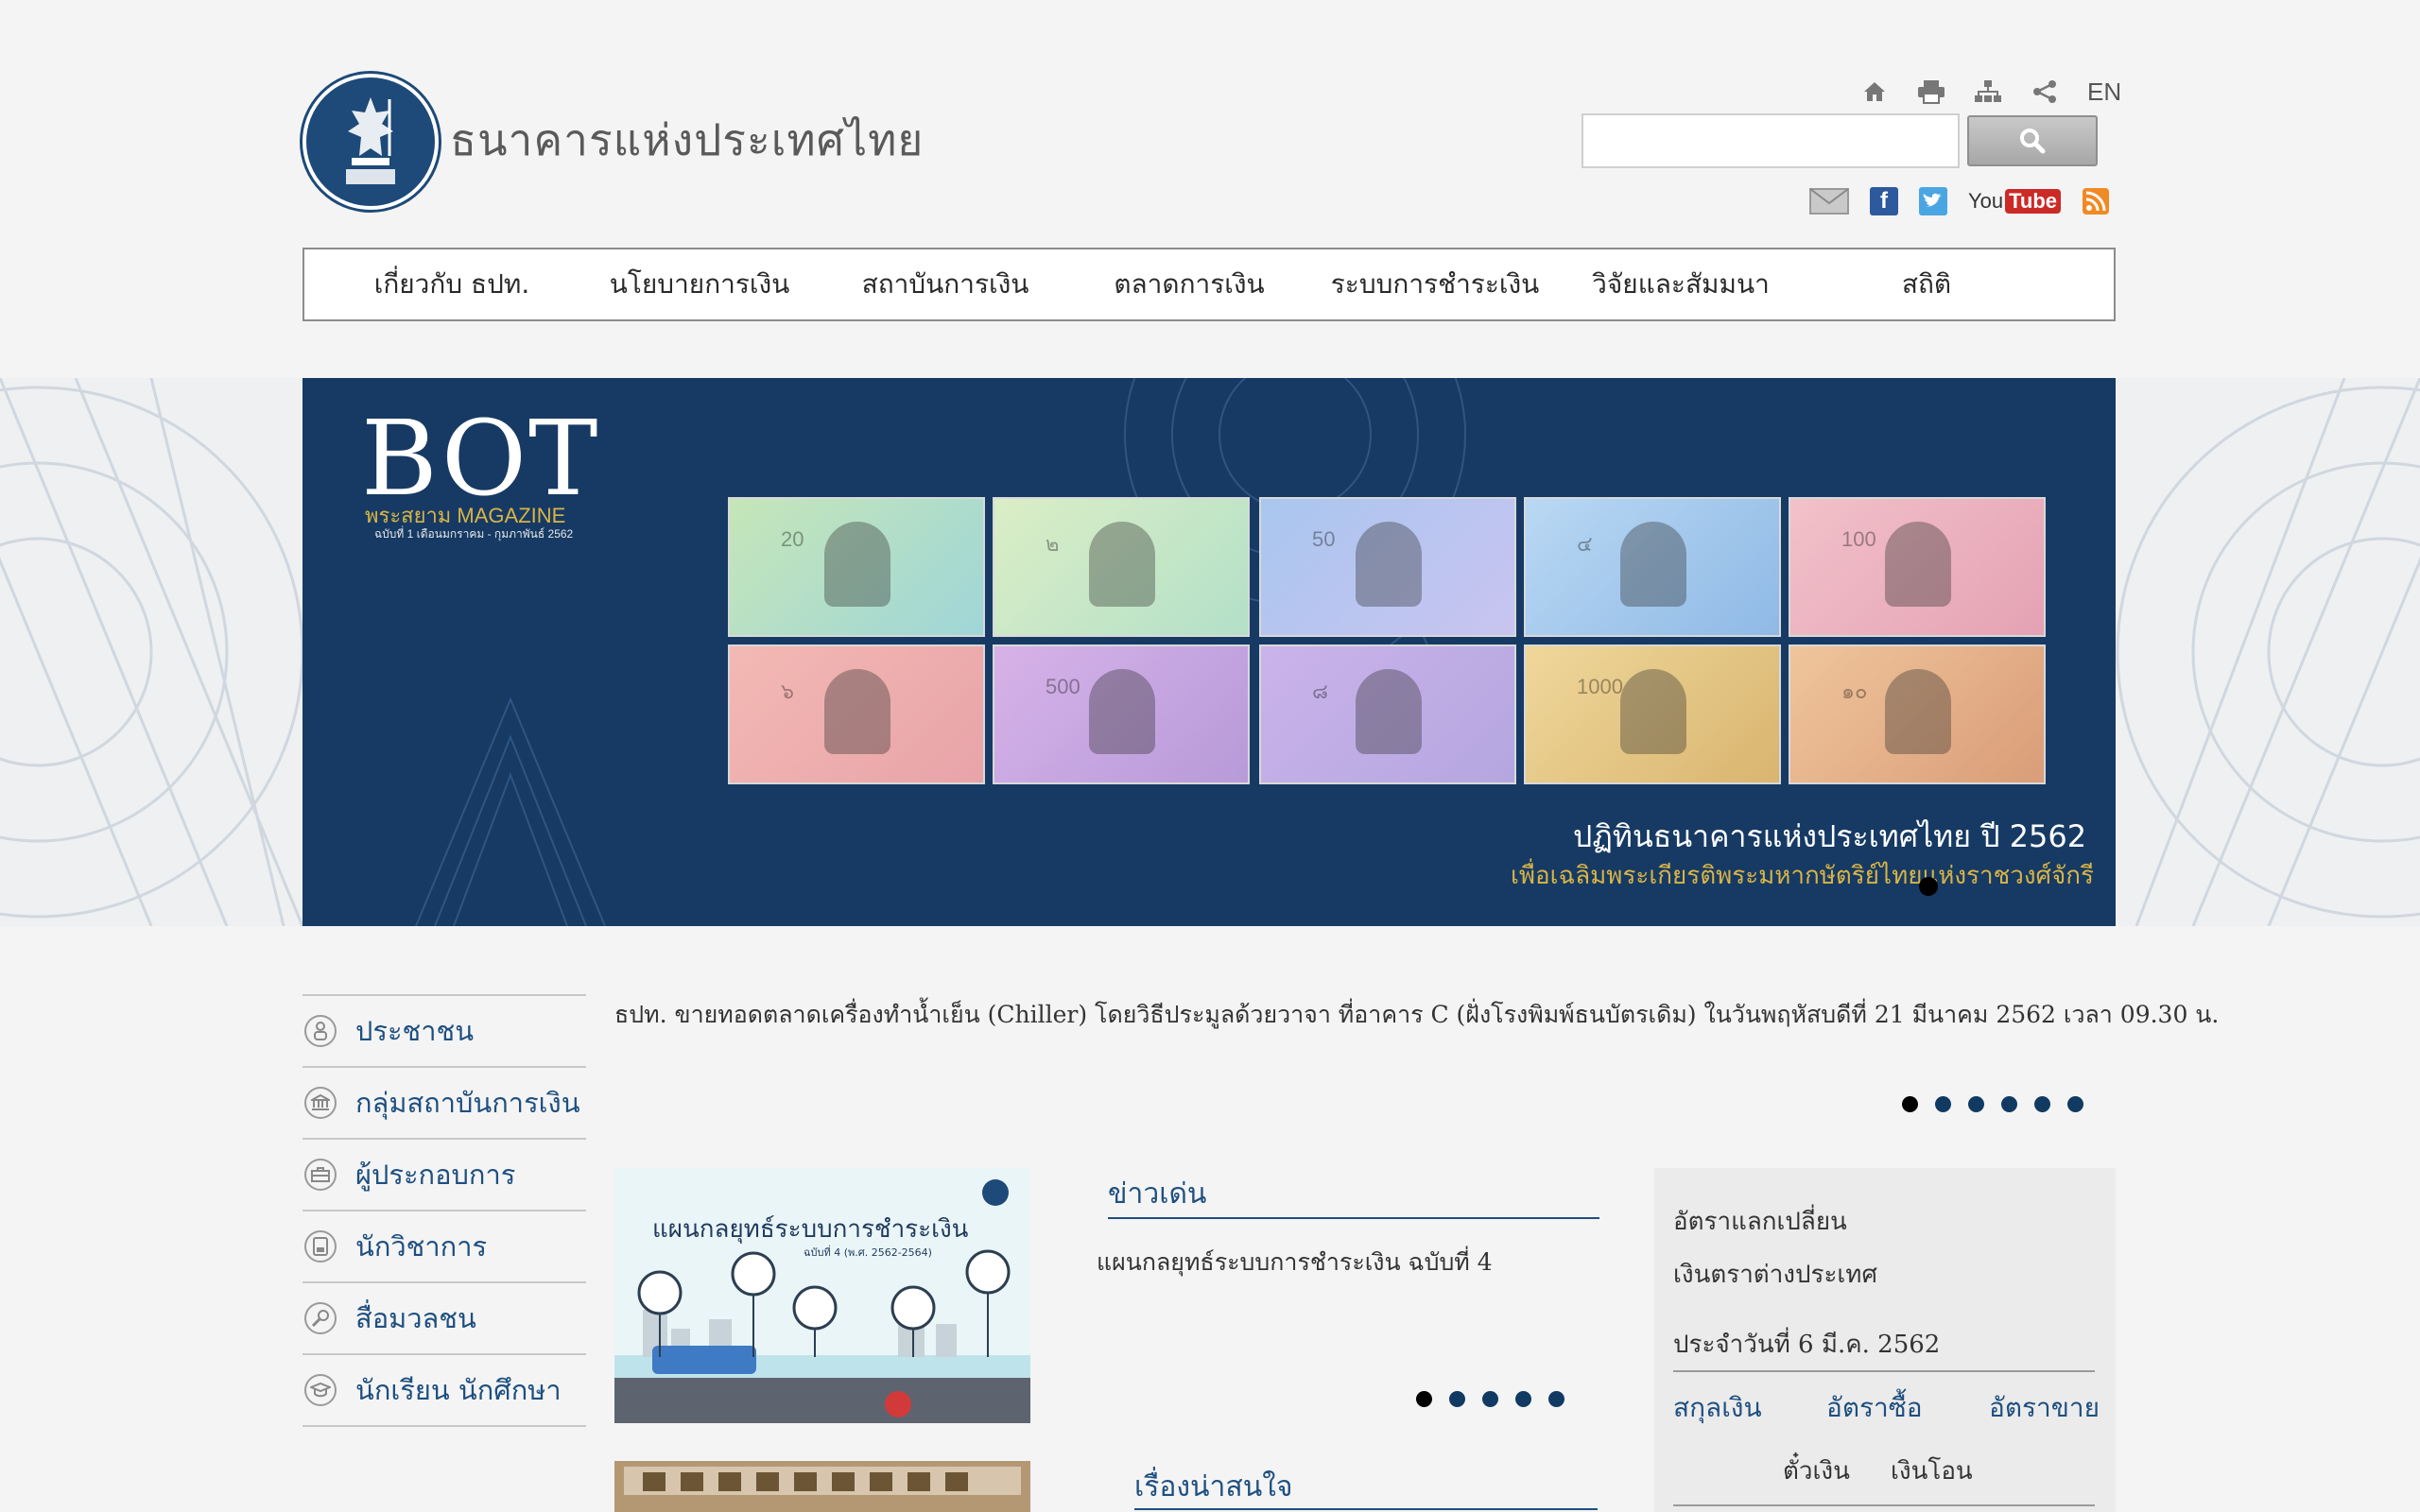 This screenshot has width=2420, height=1512. Describe the element at coordinates (1295, 1262) in the screenshot. I see `highlight-news-link: แผนกลยุทธ์ระบบการชำระเงิน ฉบับที่ 4` at that location.